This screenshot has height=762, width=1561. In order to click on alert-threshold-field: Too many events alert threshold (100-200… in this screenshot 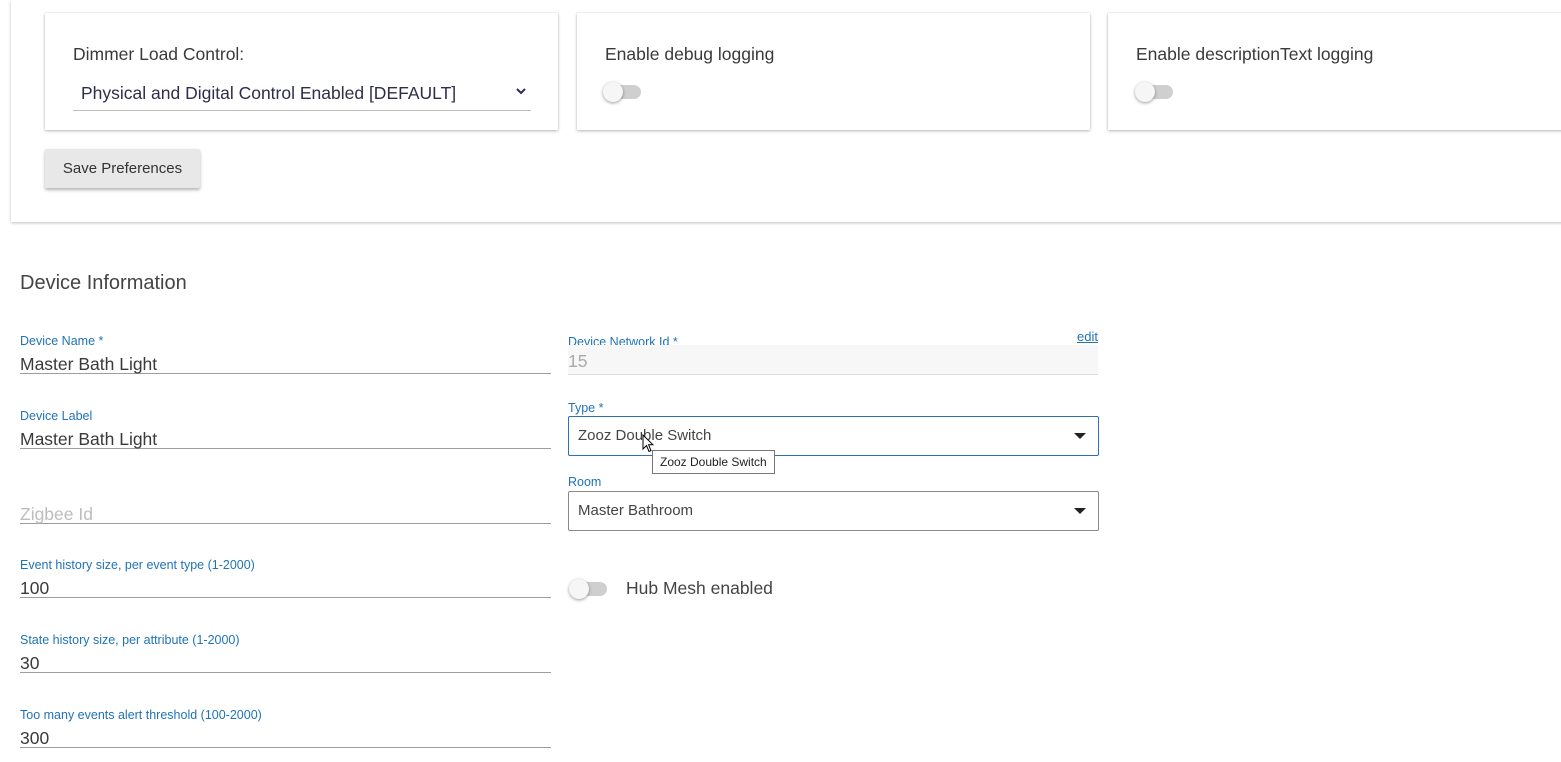, I will do `click(285, 730)`.